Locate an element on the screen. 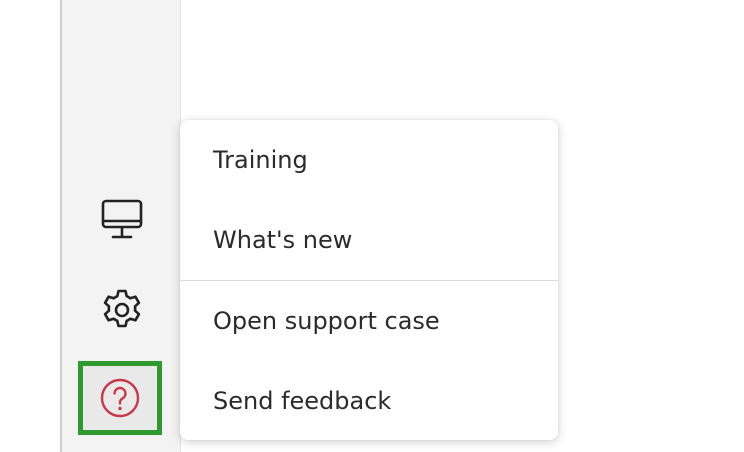 This screenshot has height=452, width=744. menu-item-training: Training is located at coordinates (369, 160).